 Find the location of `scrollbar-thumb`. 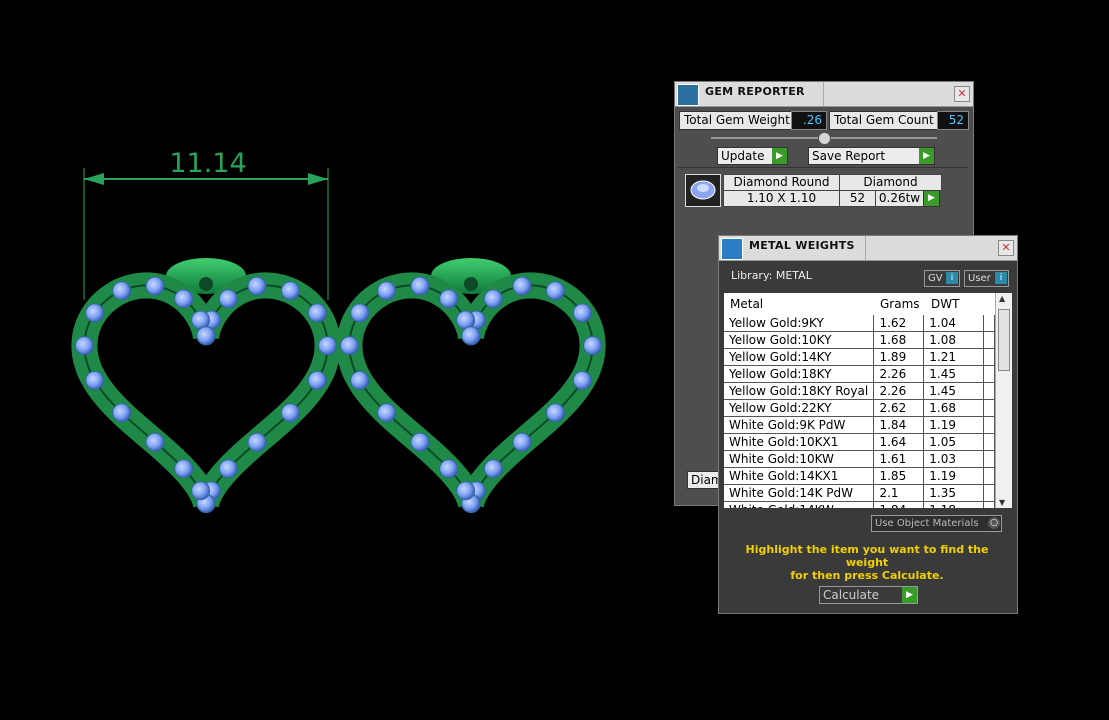

scrollbar-thumb is located at coordinates (1004, 340).